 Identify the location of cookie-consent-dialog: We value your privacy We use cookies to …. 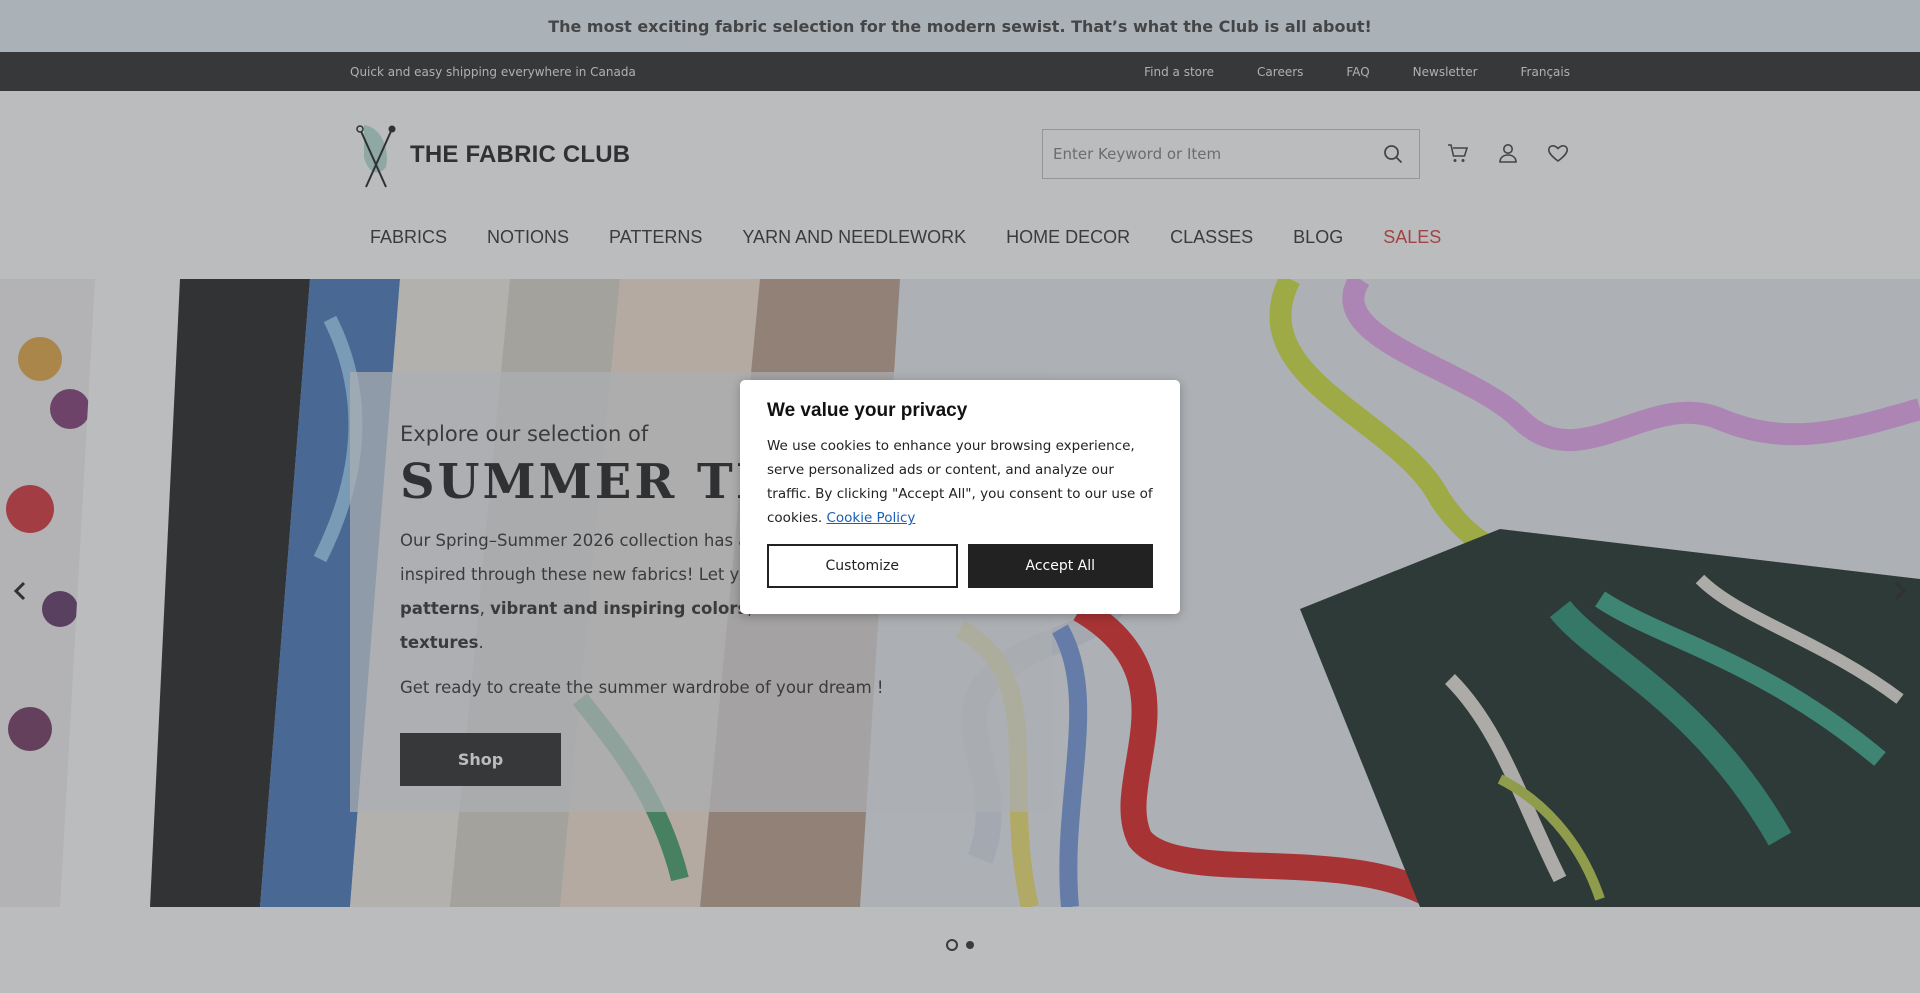
(960, 497).